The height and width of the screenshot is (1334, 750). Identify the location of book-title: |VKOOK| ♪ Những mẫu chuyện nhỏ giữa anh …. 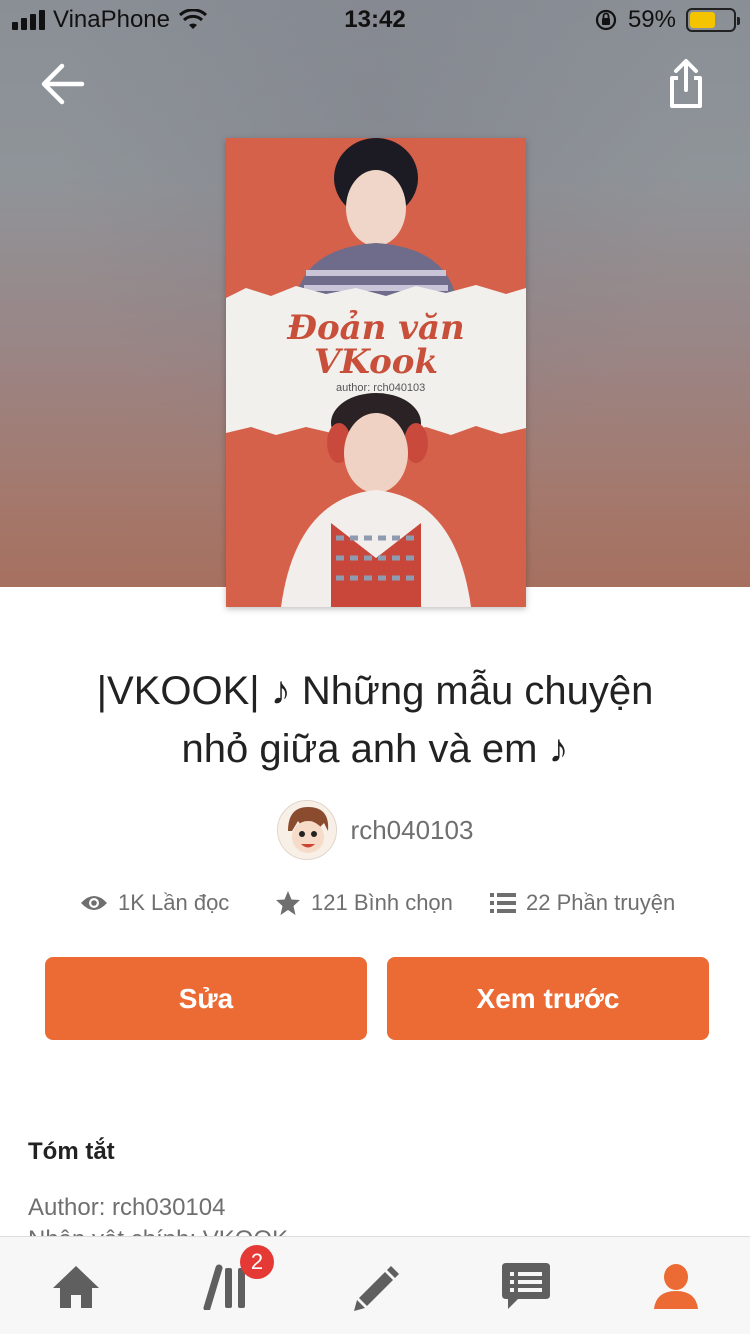
(375, 720).